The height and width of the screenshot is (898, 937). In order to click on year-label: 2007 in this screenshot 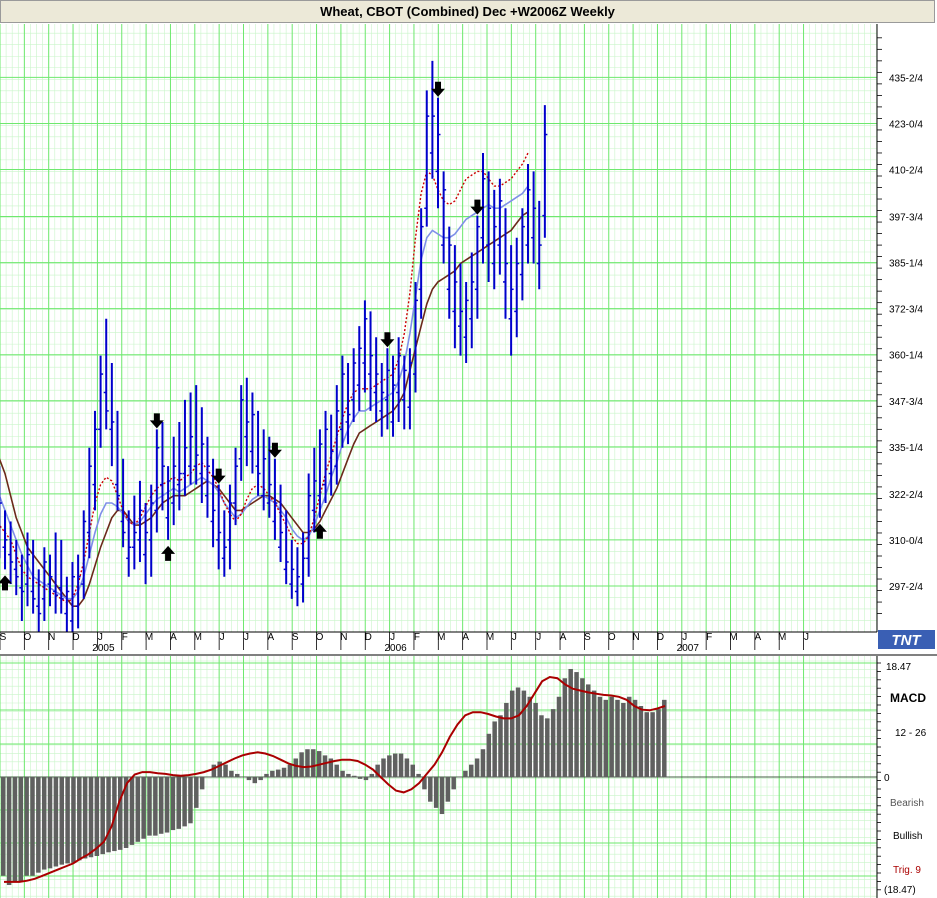, I will do `click(688, 648)`.